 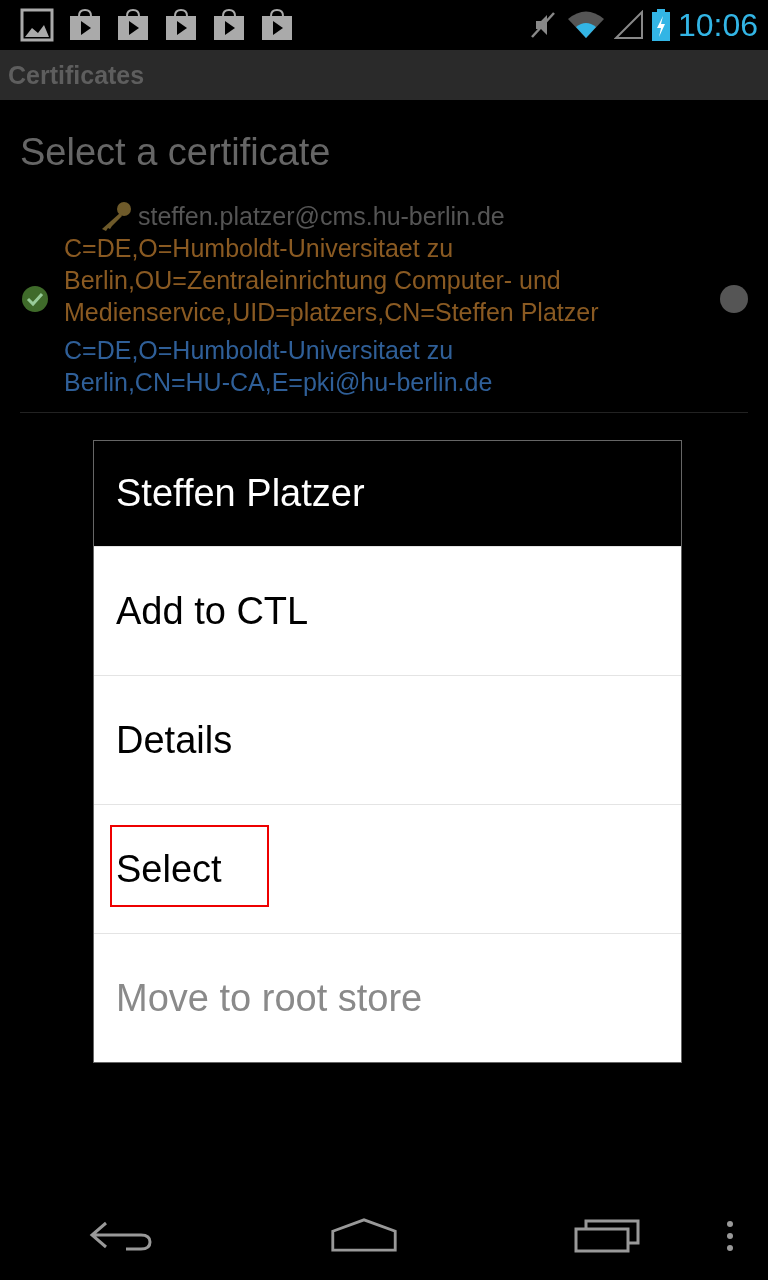 What do you see at coordinates (730, 1236) in the screenshot?
I see `menu-icon` at bounding box center [730, 1236].